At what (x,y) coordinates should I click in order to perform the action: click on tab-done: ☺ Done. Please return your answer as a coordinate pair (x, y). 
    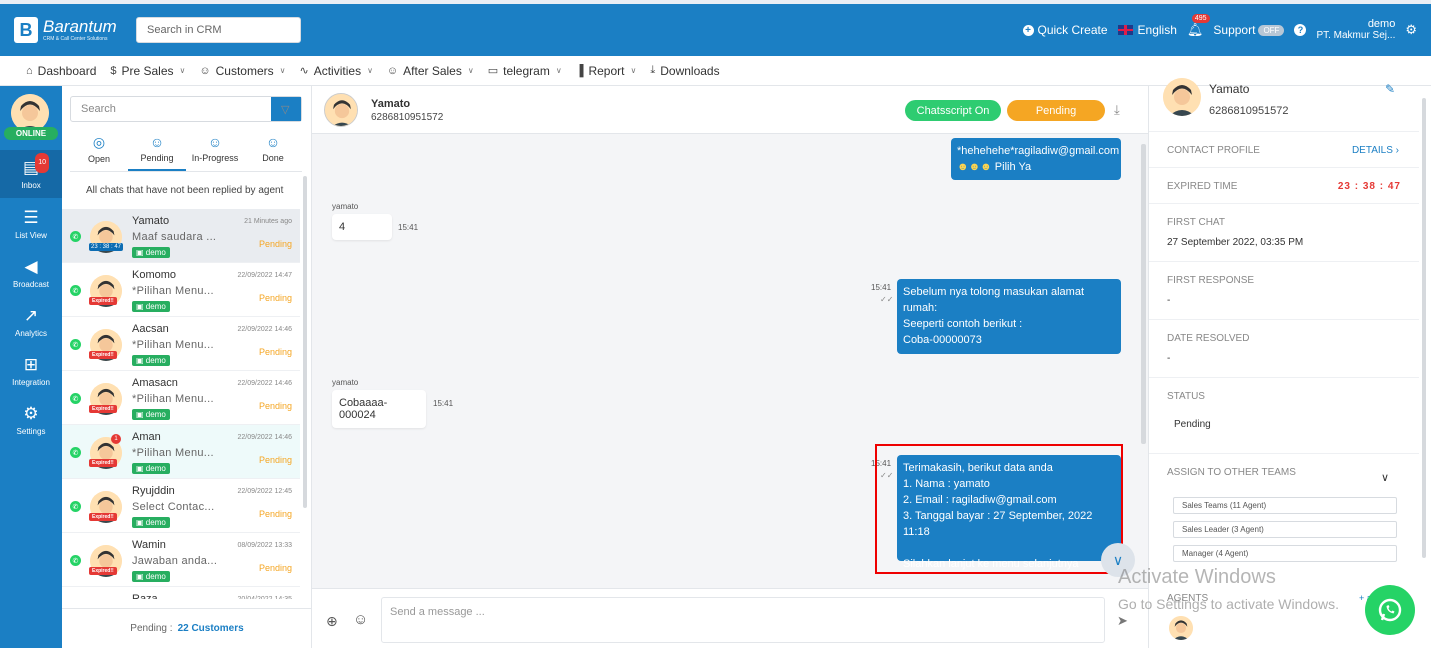
    Looking at the image, I should click on (273, 152).